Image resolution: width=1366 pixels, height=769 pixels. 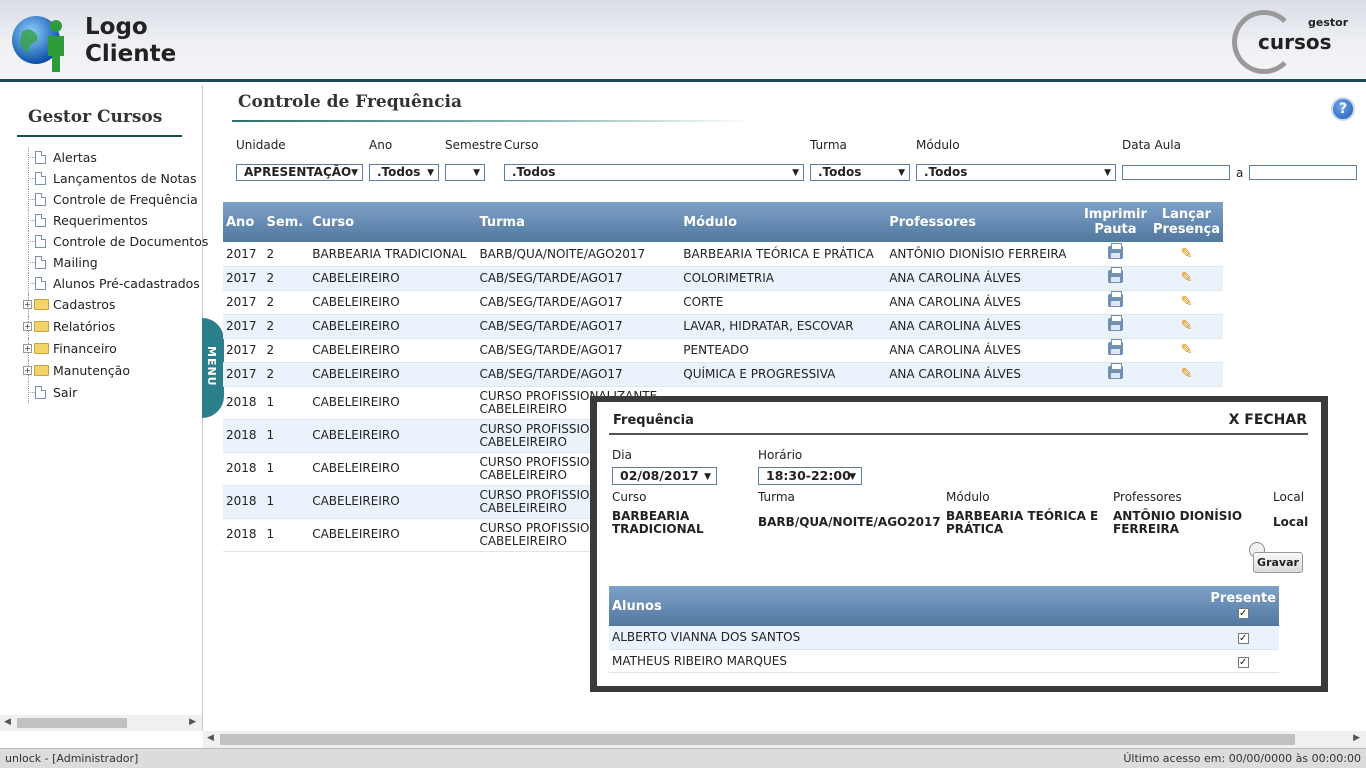 What do you see at coordinates (286, 403) in the screenshot?
I see `cell-sem: 1` at bounding box center [286, 403].